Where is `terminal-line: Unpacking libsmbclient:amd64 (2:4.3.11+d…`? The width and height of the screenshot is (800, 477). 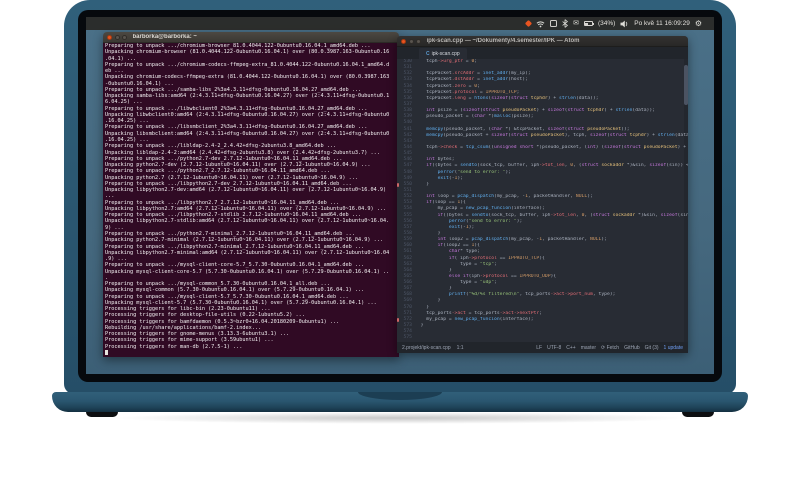
terminal-line: Unpacking libsmbclient:amd64 (2:4.3.11+d… is located at coordinates (247, 133).